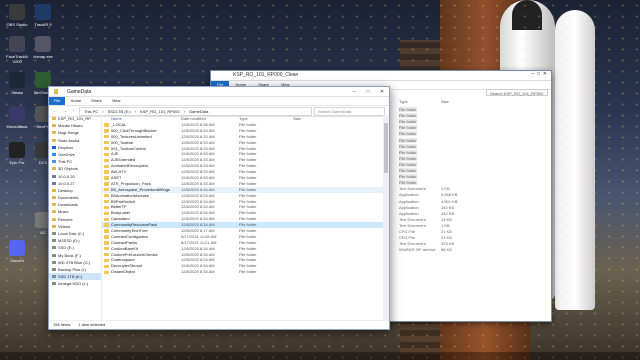  What do you see at coordinates (141, 272) in the screenshot?
I see `file-name: DistantObject` at bounding box center [141, 272].